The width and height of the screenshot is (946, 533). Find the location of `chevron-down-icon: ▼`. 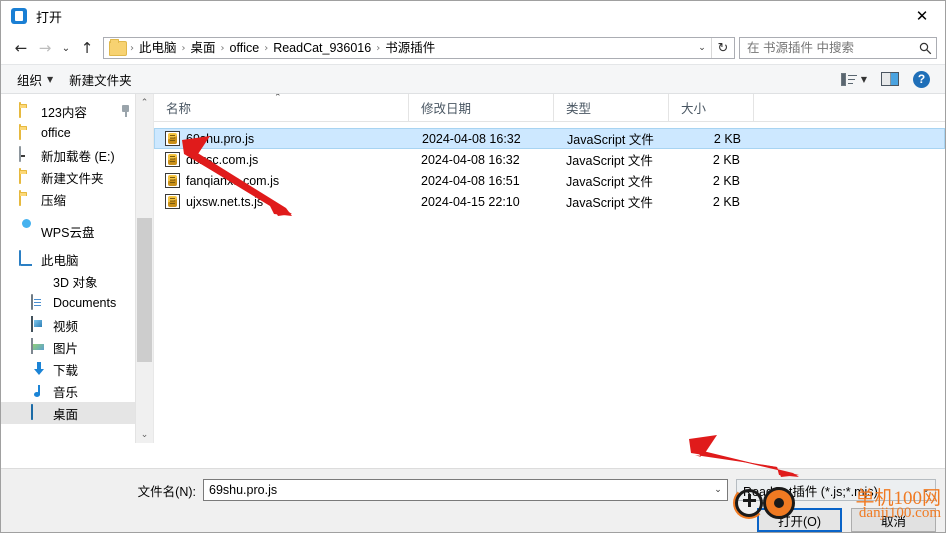

chevron-down-icon: ▼ is located at coordinates (863, 79).